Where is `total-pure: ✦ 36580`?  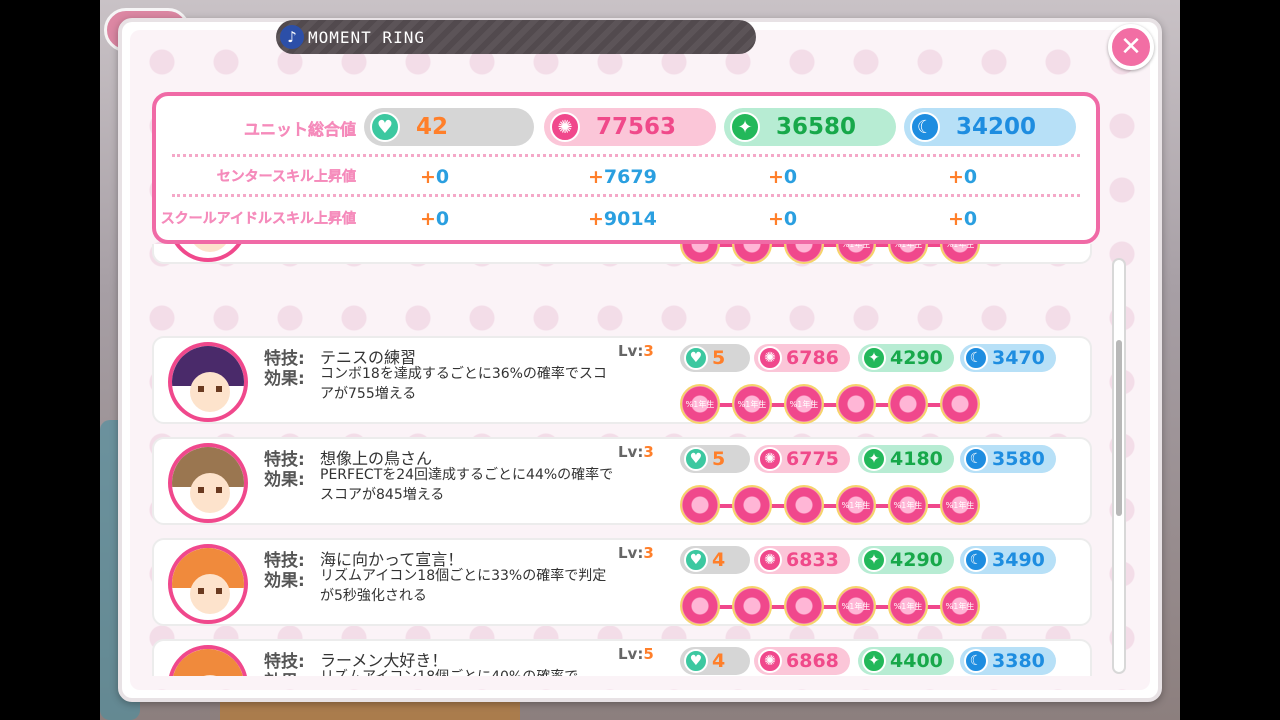
total-pure: ✦ 36580 is located at coordinates (810, 127).